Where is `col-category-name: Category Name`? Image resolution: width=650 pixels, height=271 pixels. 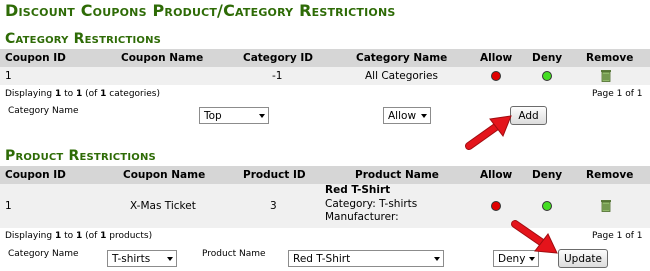
col-category-name: Category Name is located at coordinates (402, 58).